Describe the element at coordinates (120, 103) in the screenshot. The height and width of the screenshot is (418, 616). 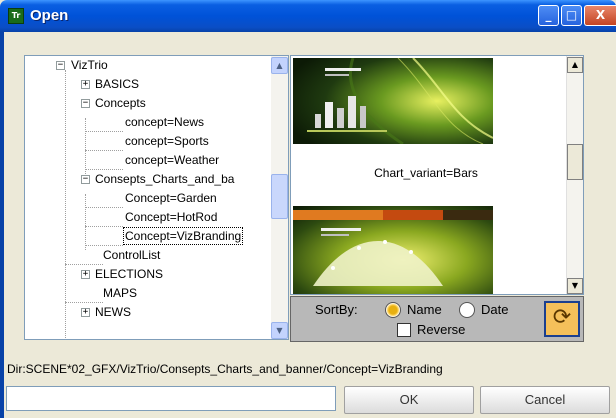
I see `tree-item-concepts: Concepts` at that location.